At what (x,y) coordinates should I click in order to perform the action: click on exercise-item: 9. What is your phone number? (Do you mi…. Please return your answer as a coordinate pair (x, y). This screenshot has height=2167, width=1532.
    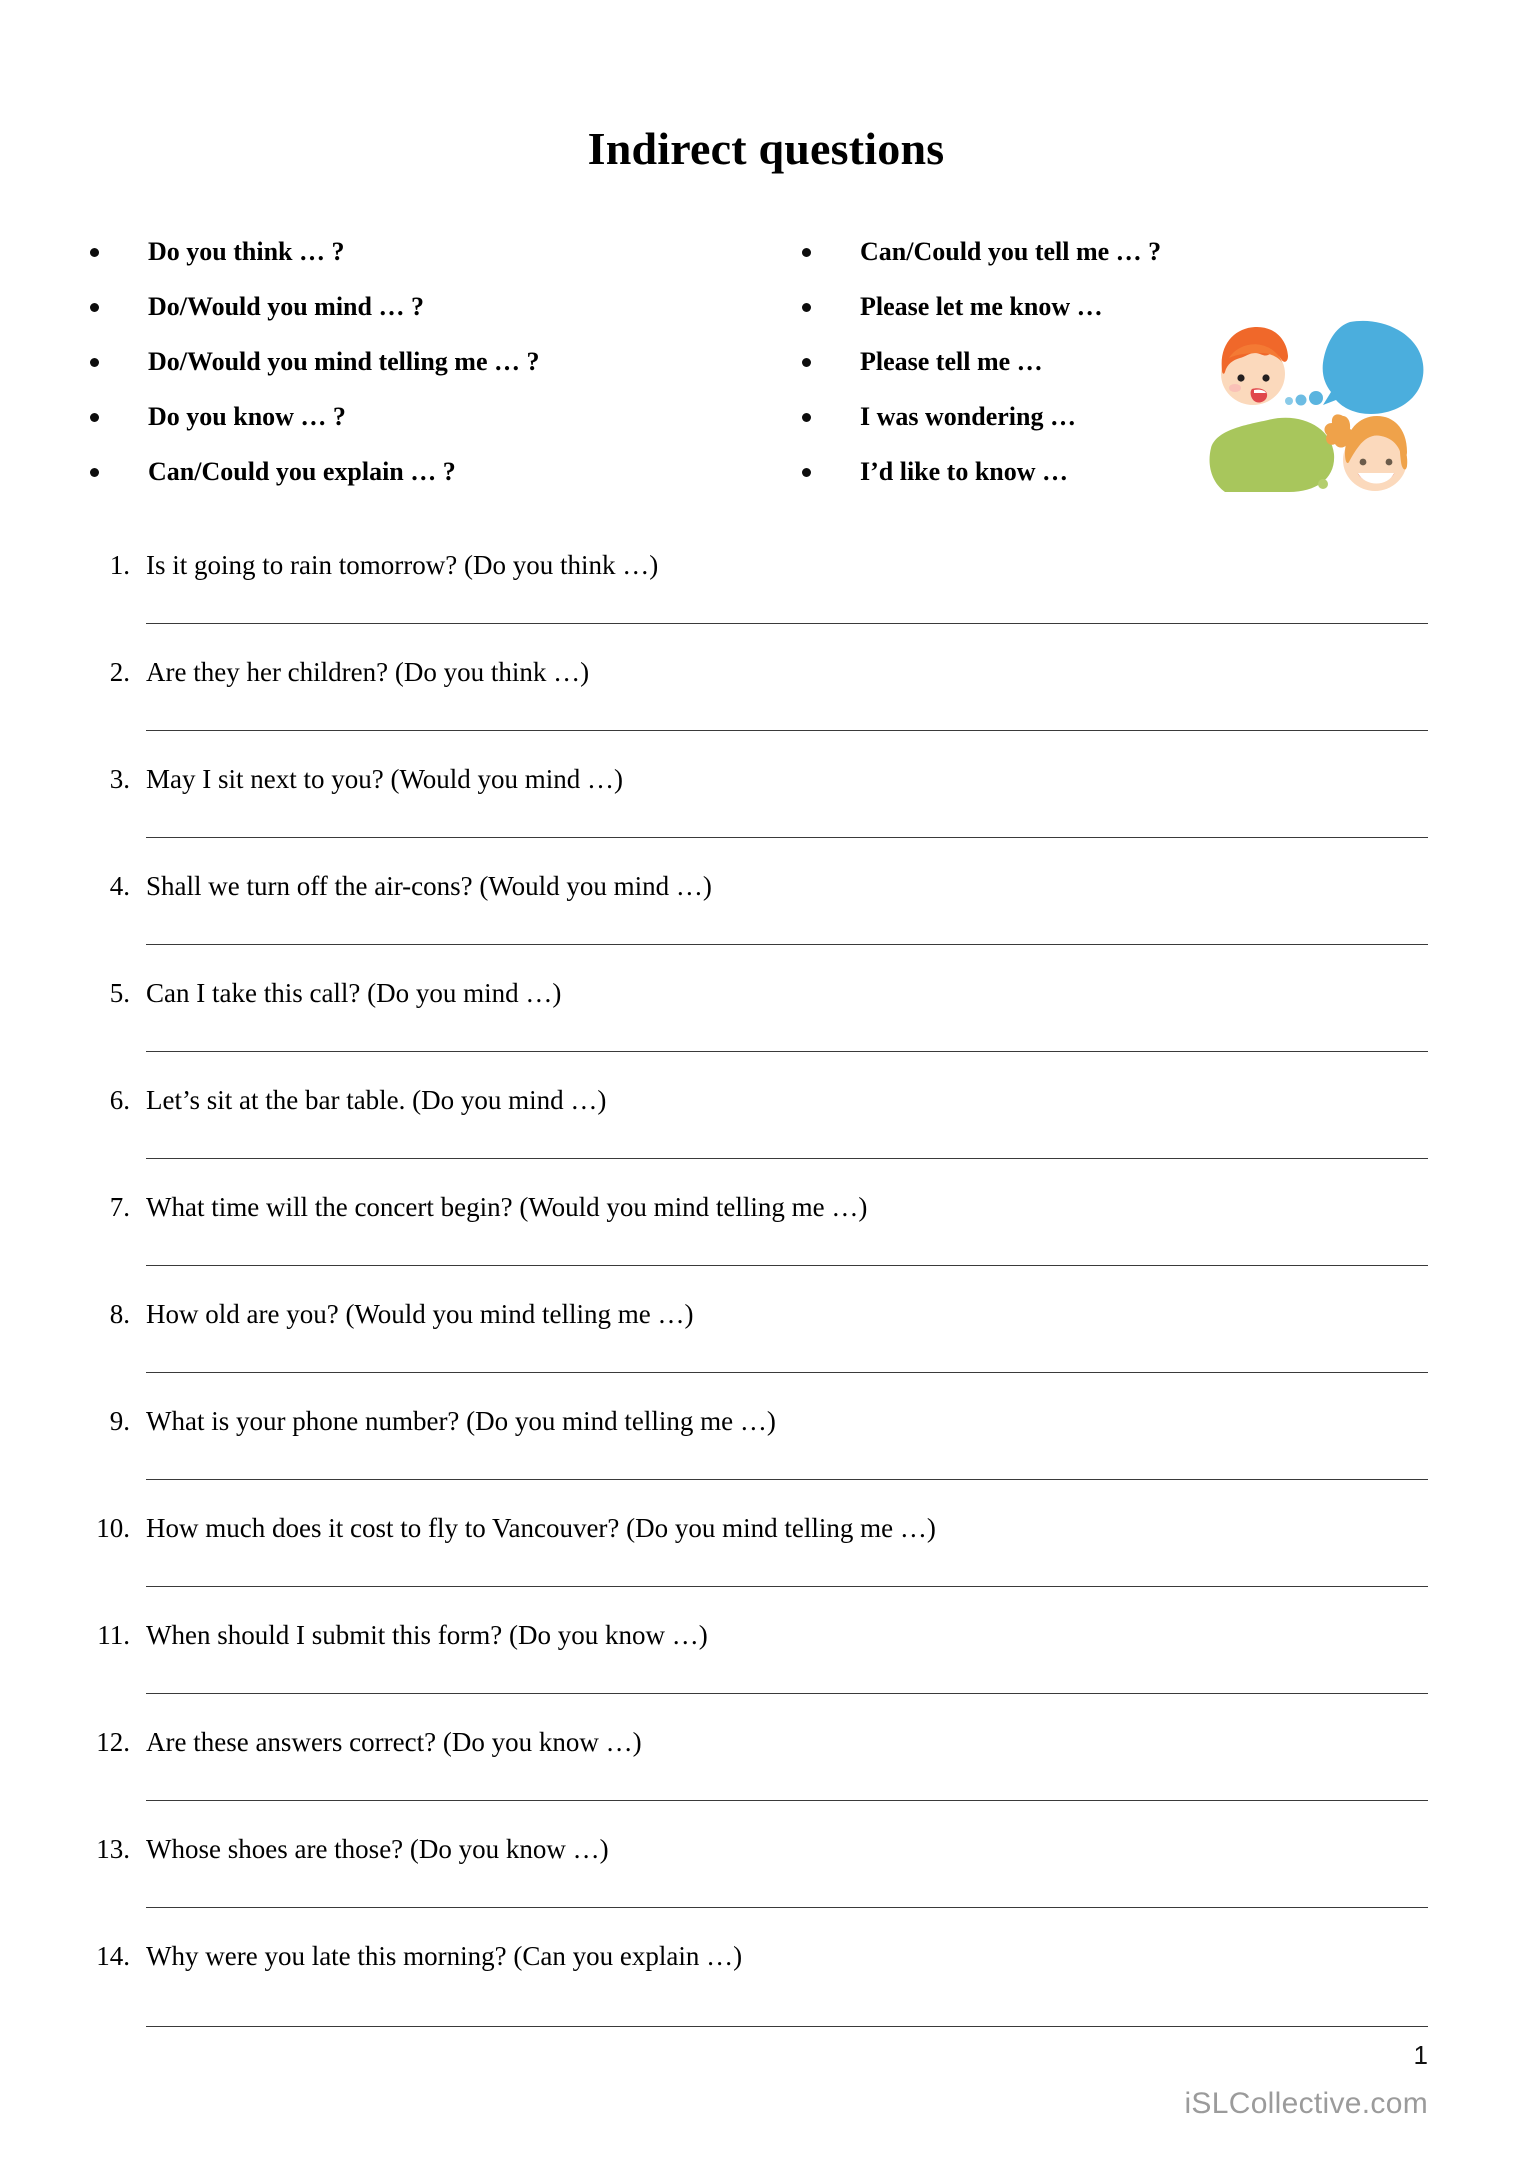
    Looking at the image, I should click on (766, 1454).